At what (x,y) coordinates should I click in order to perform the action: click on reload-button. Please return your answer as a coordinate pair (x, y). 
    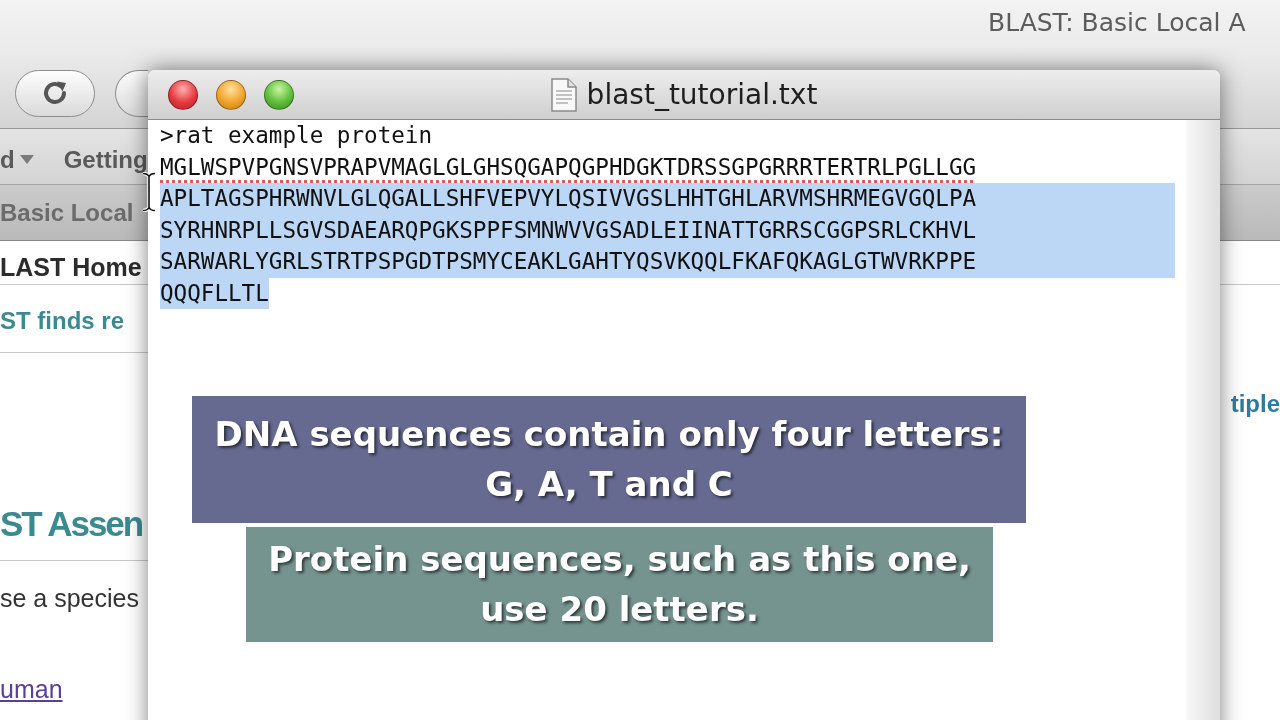
    Looking at the image, I should click on (55, 93).